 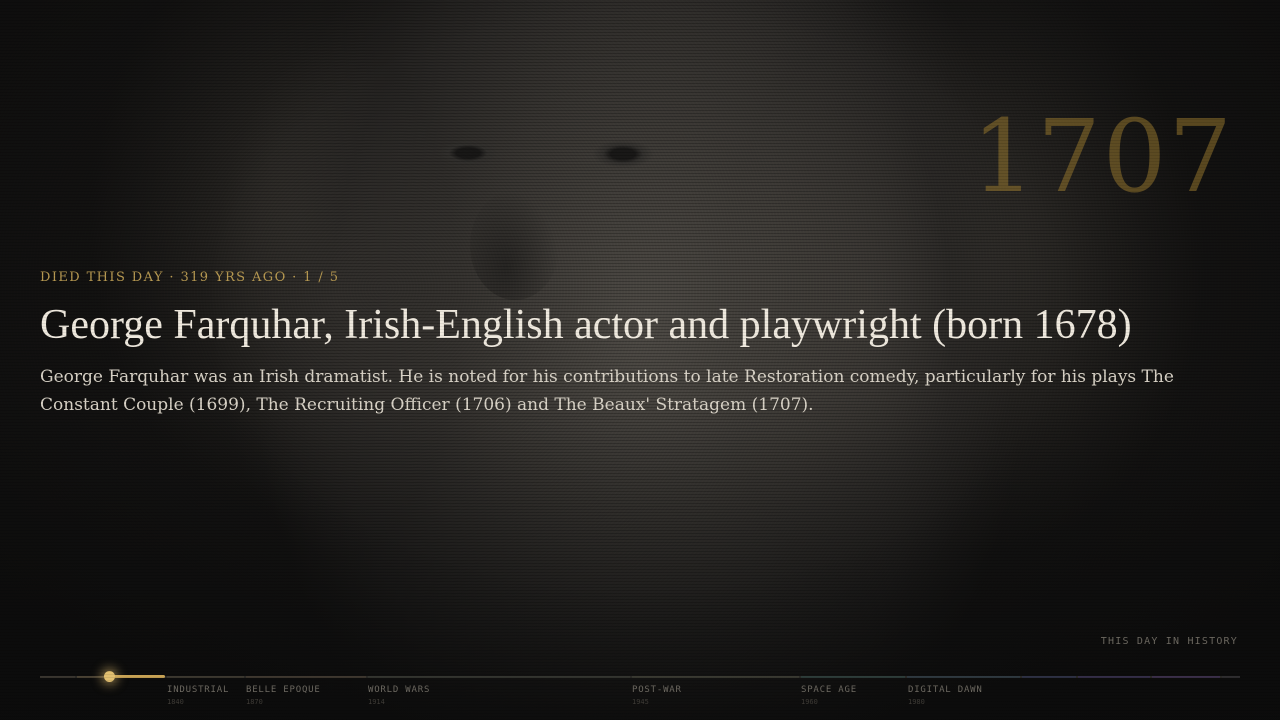 What do you see at coordinates (809, 702) in the screenshot?
I see `era-year: 1960` at bounding box center [809, 702].